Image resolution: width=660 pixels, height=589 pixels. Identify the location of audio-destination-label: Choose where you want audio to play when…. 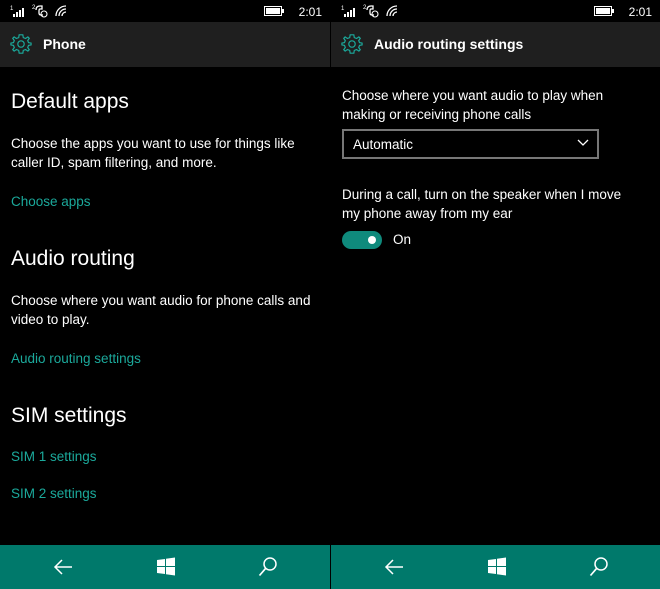
(473, 105).